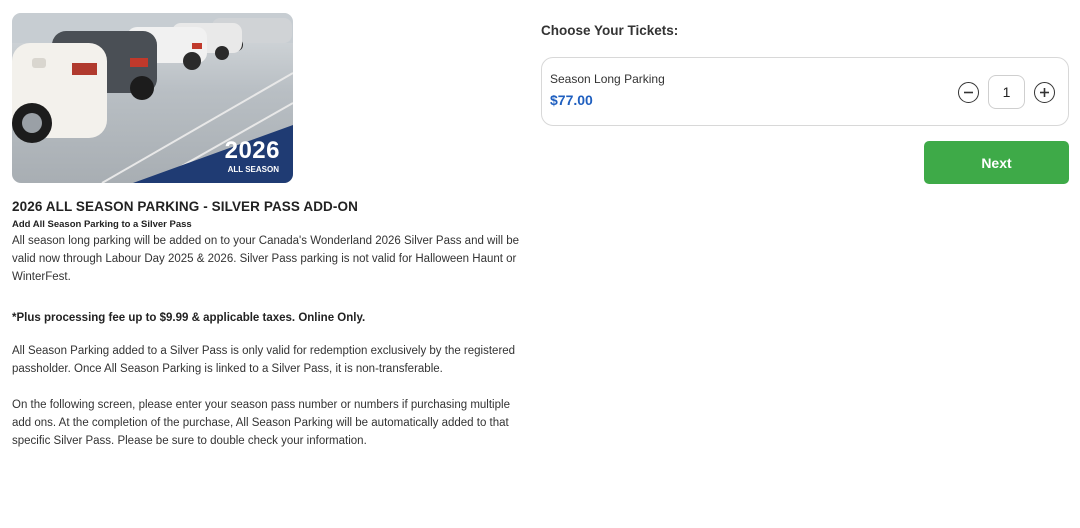  I want to click on decrement-button, so click(968, 92).